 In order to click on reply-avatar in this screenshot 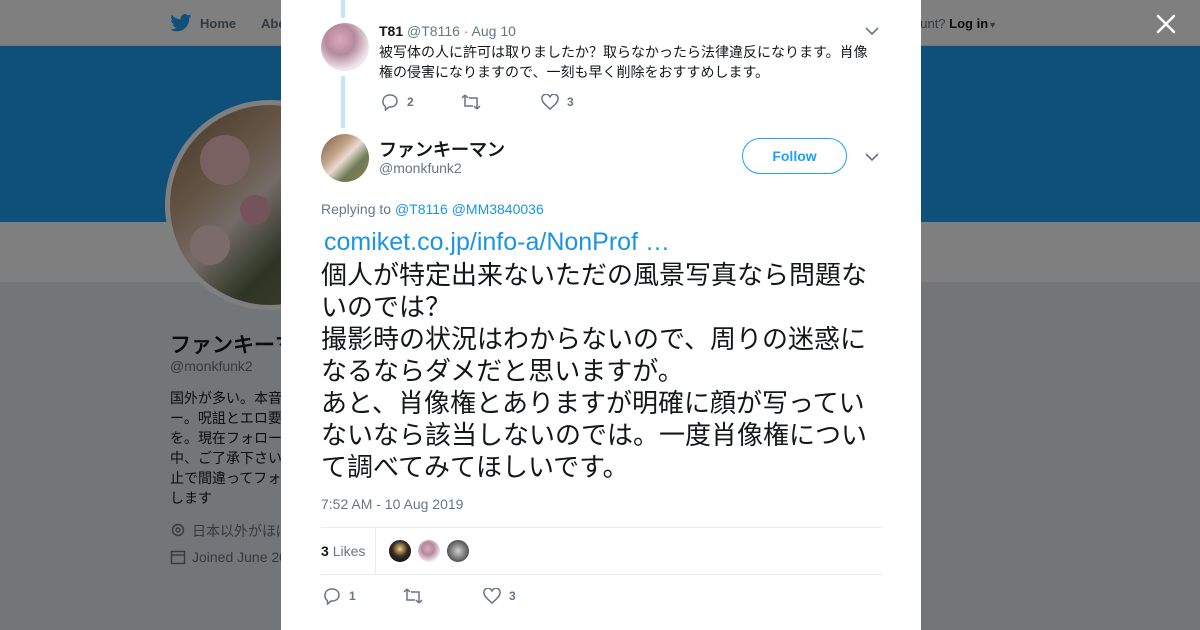, I will do `click(345, 47)`.